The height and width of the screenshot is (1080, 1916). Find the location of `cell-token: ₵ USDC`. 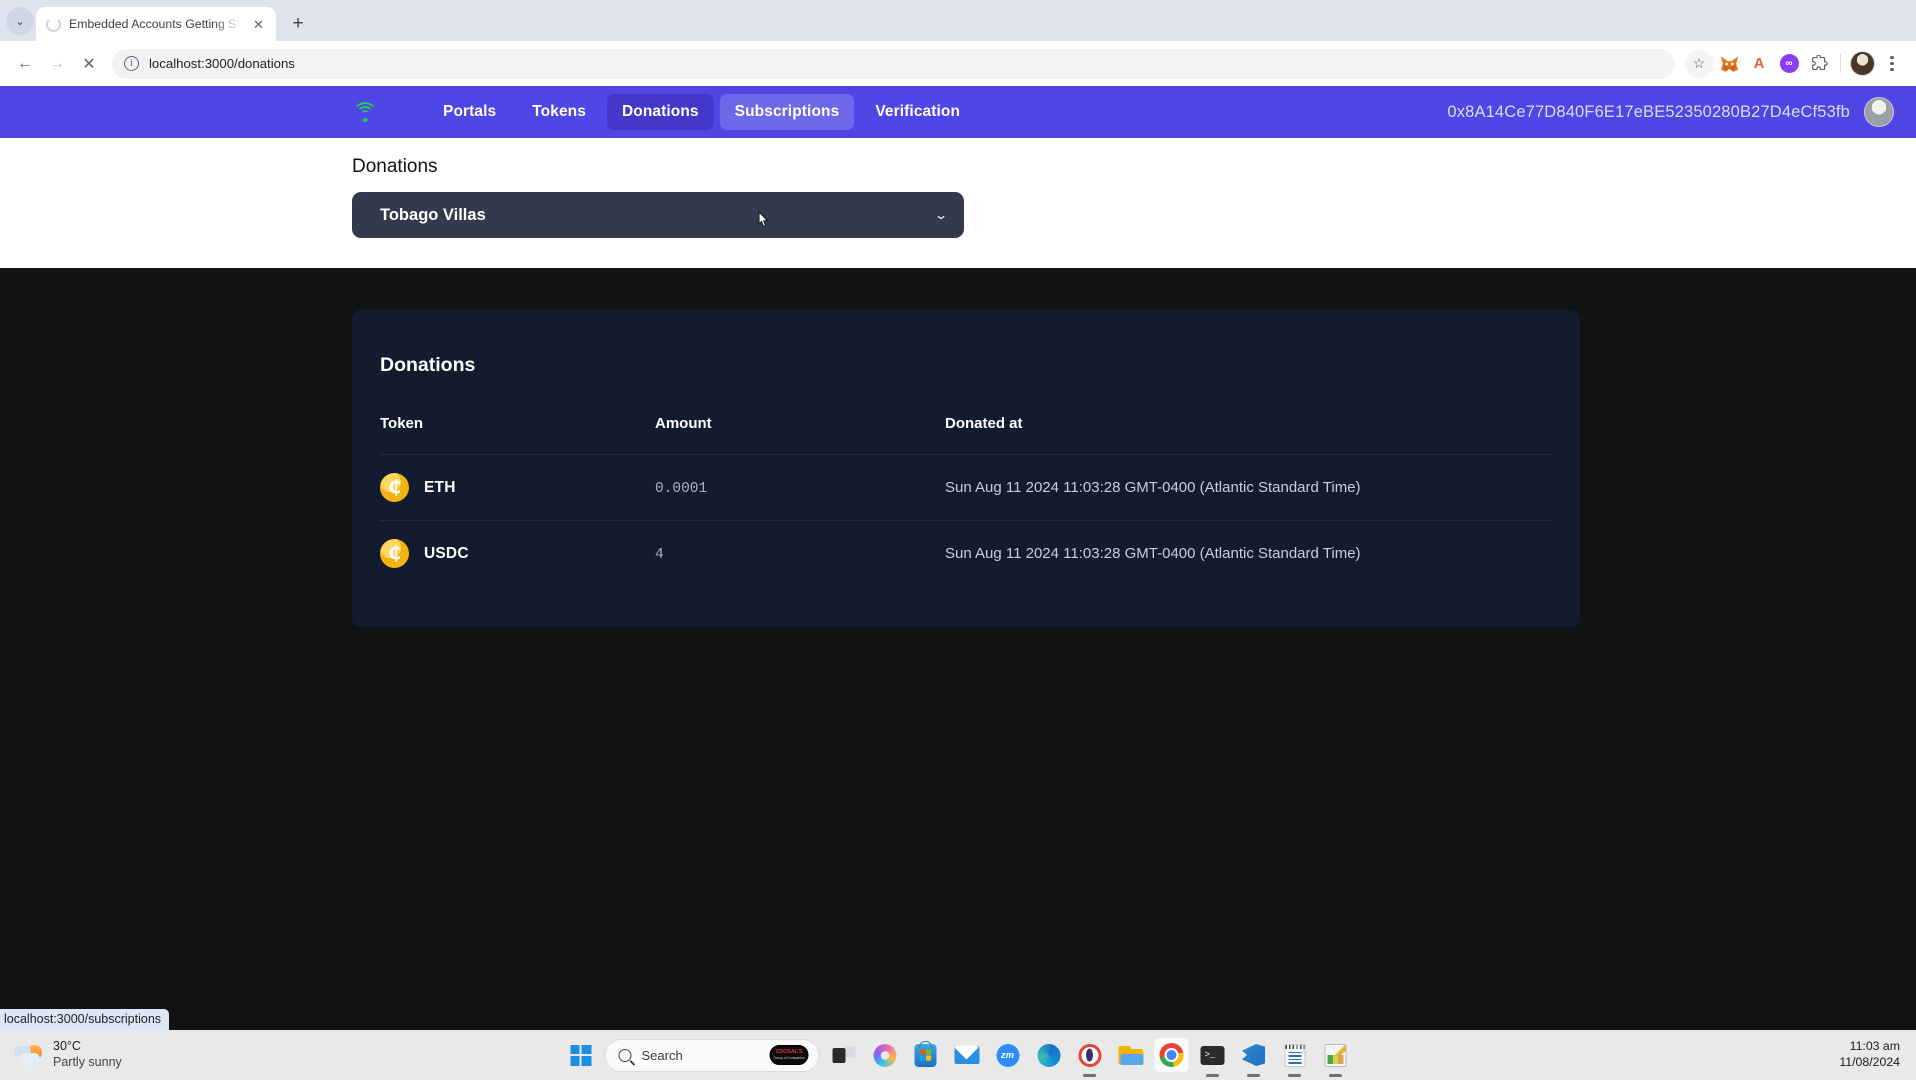

cell-token: ₵ USDC is located at coordinates (517, 553).